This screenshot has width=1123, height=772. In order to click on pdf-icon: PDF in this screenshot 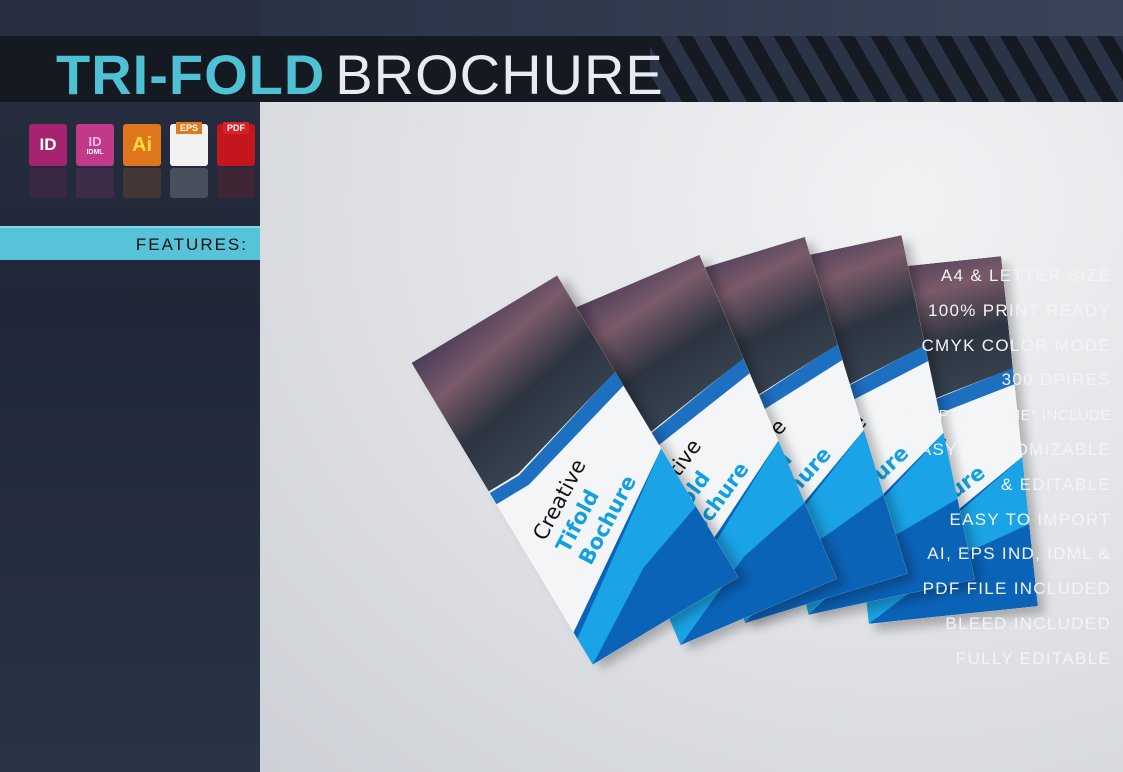, I will do `click(236, 160)`.